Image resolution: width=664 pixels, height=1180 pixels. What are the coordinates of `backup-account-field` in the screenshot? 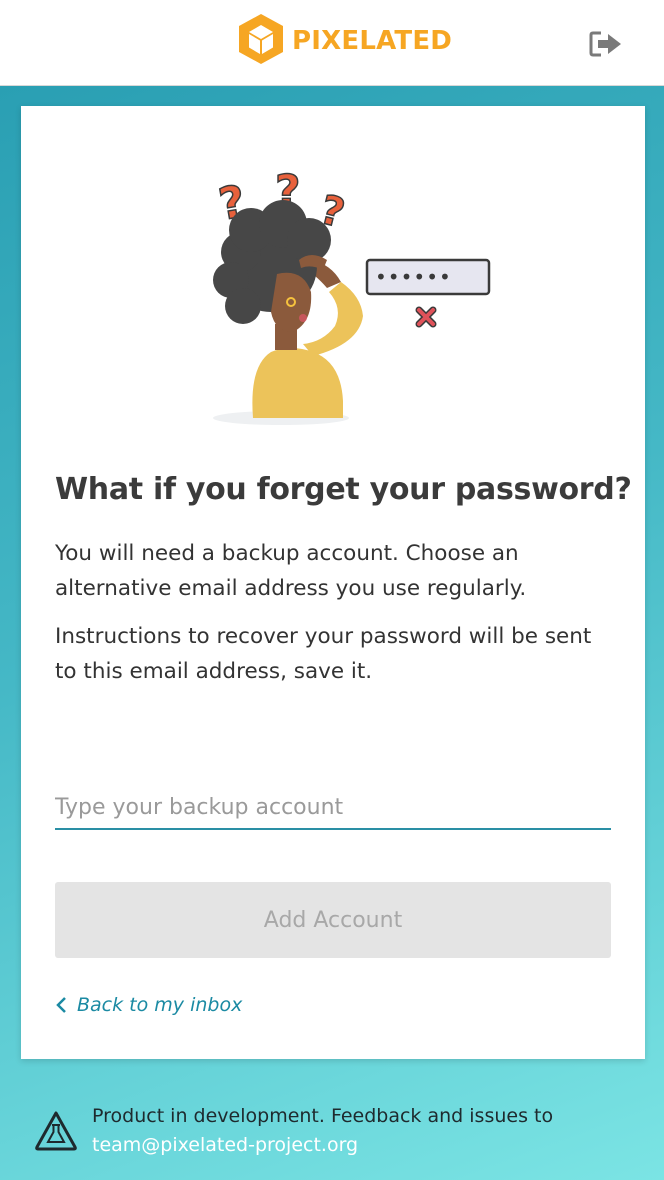 It's located at (333, 808).